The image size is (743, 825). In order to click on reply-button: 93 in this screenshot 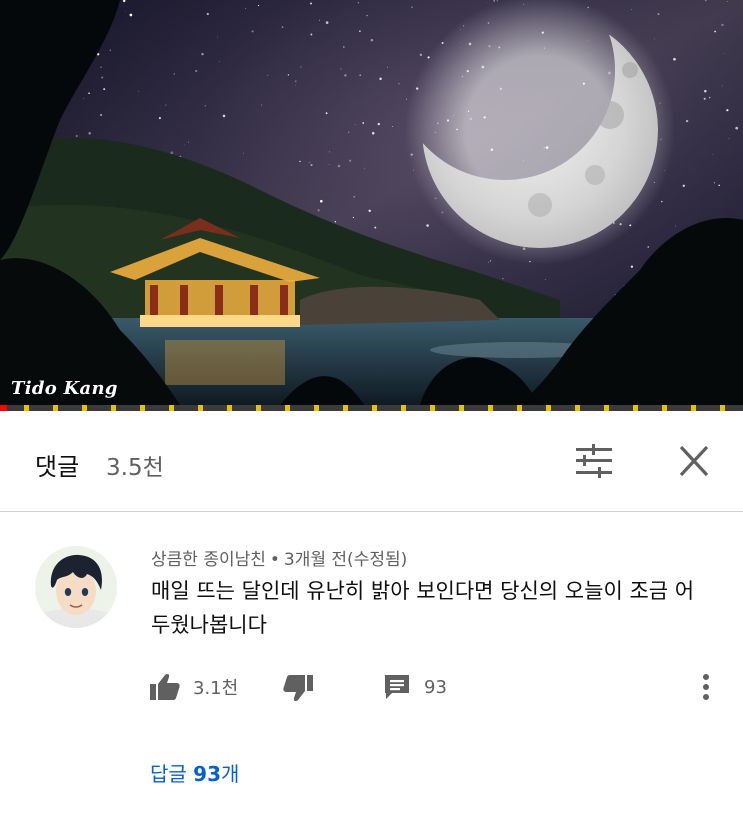, I will do `click(414, 687)`.